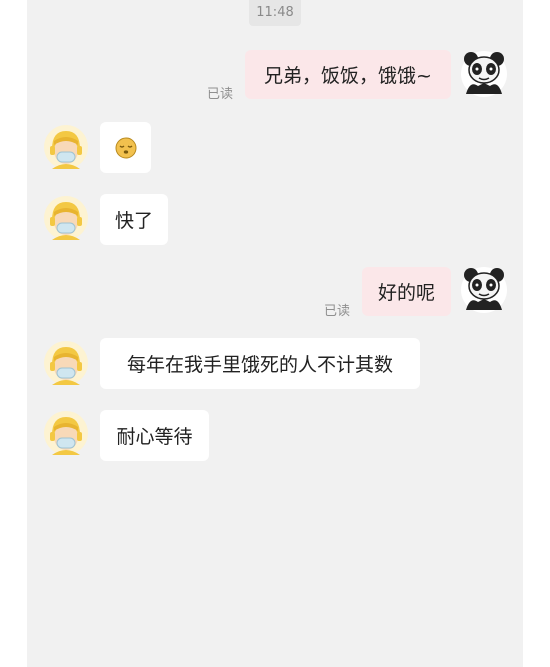 The height and width of the screenshot is (667, 550). Describe the element at coordinates (154, 435) in the screenshot. I see `message-bubble: 耐心等待` at that location.